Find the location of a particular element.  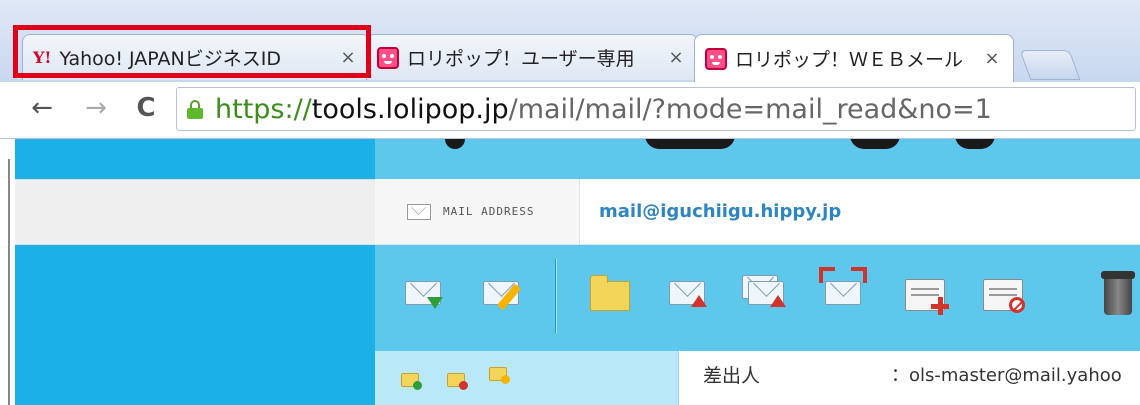

new-folder-icon is located at coordinates (611, 295).